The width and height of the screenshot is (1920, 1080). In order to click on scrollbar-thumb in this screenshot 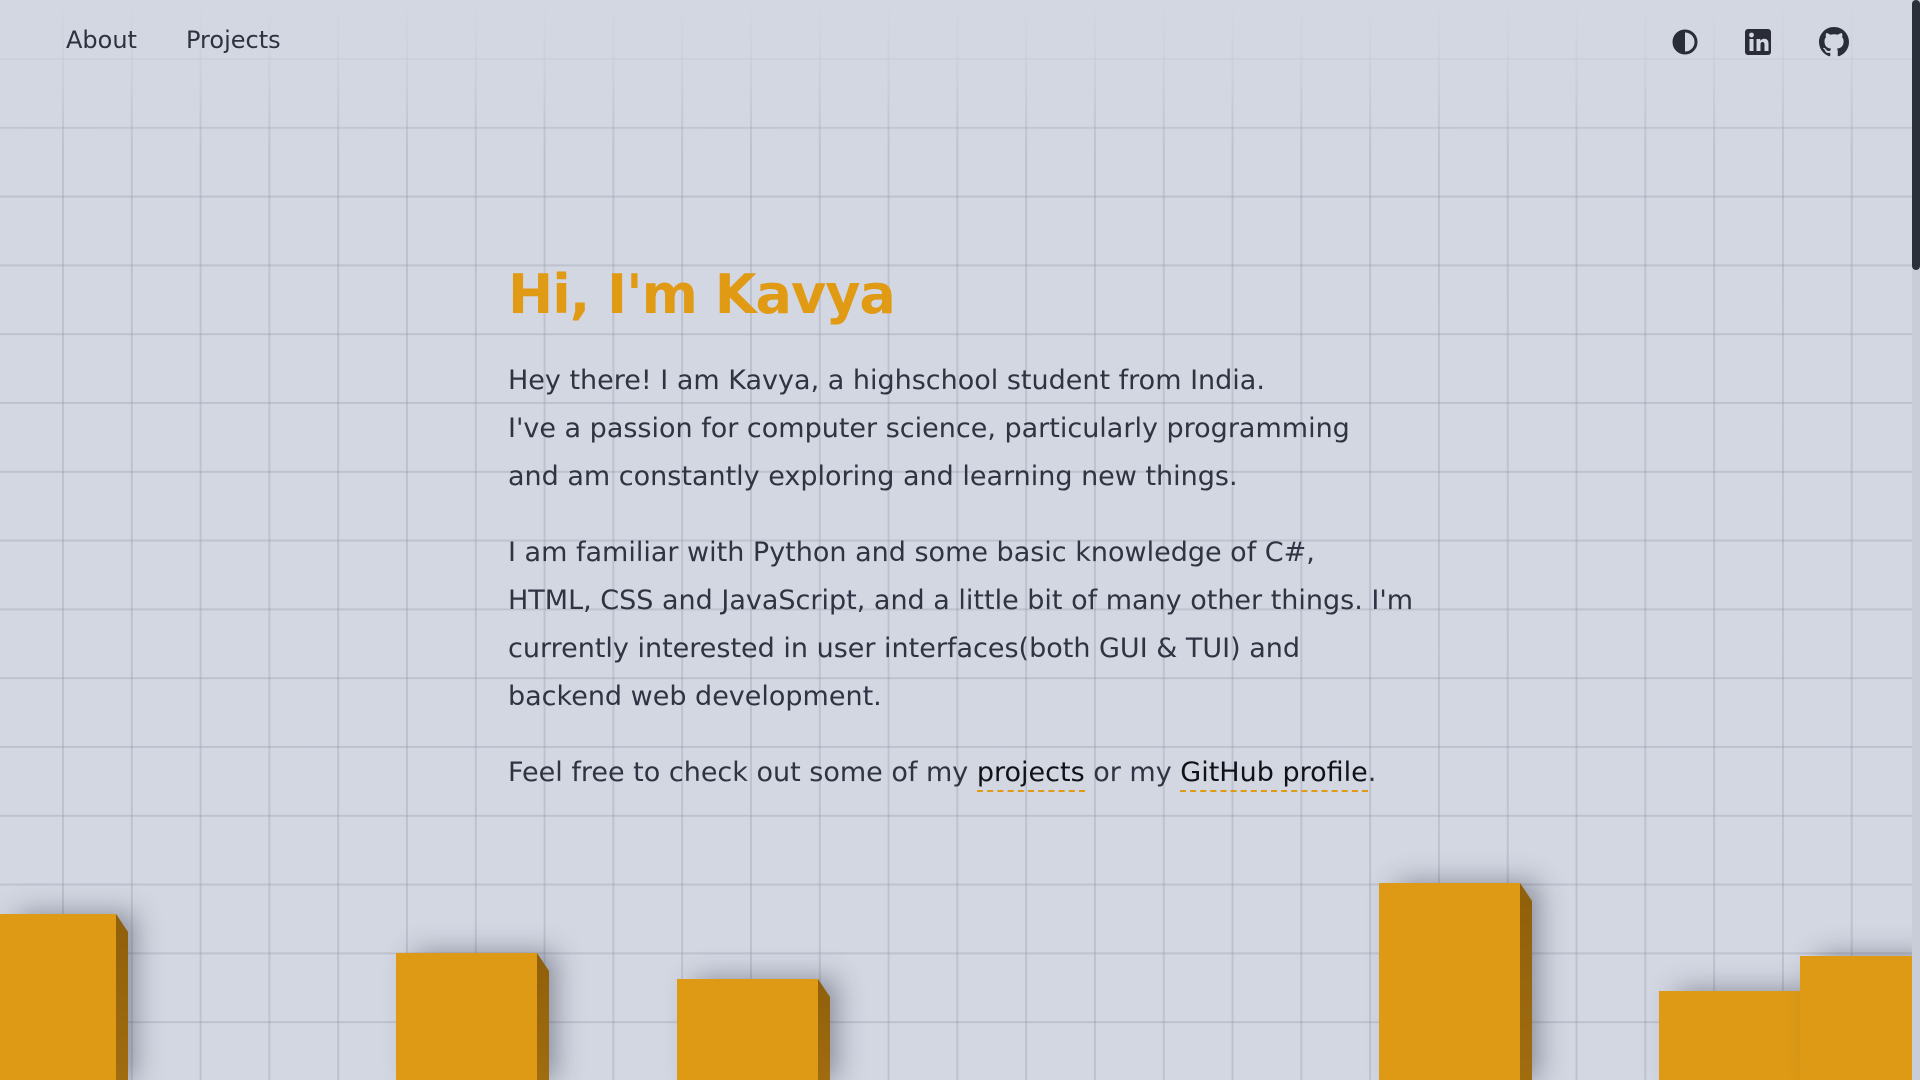, I will do `click(1916, 135)`.